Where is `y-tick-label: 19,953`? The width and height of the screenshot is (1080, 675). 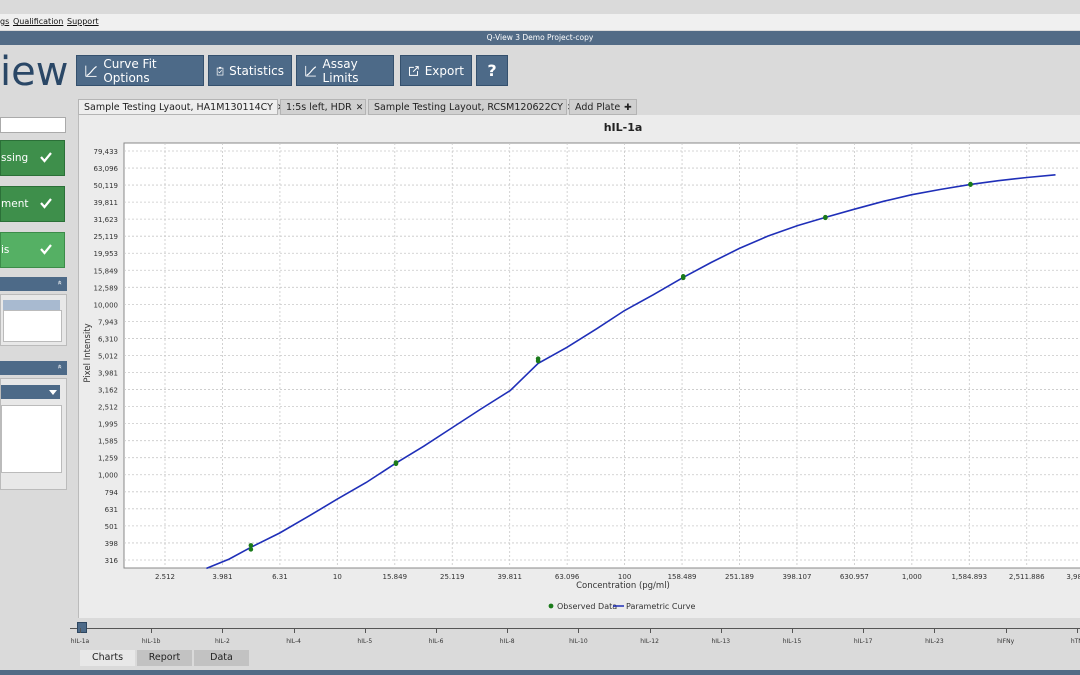 y-tick-label: 19,953 is located at coordinates (106, 254).